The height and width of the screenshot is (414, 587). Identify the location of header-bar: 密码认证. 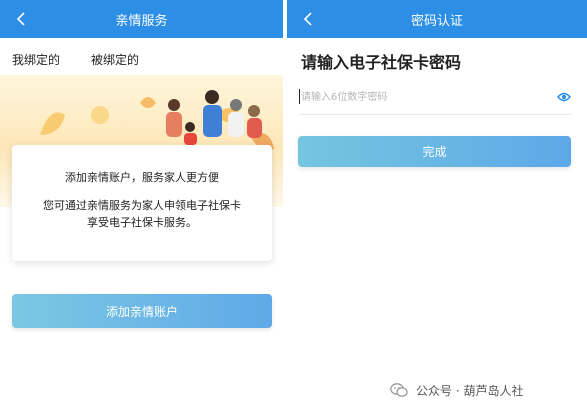
(437, 19).